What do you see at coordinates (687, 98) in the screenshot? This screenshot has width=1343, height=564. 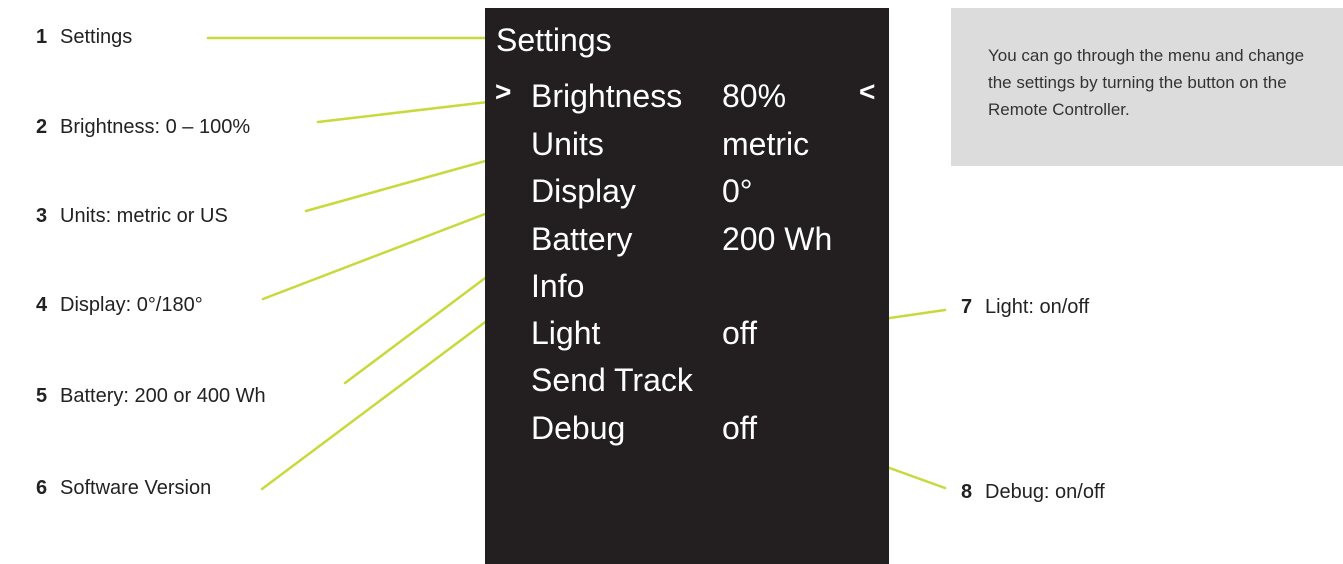 I see `menu-item-brightness: > Brightness 80% <` at bounding box center [687, 98].